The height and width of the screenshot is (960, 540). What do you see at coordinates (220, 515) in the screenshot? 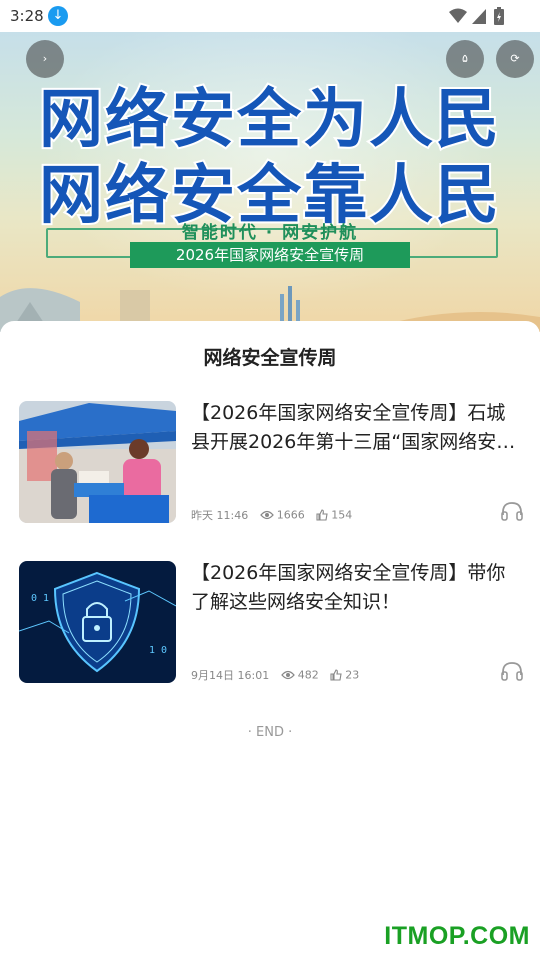
I see `article-date: 昨天 11:46` at bounding box center [220, 515].